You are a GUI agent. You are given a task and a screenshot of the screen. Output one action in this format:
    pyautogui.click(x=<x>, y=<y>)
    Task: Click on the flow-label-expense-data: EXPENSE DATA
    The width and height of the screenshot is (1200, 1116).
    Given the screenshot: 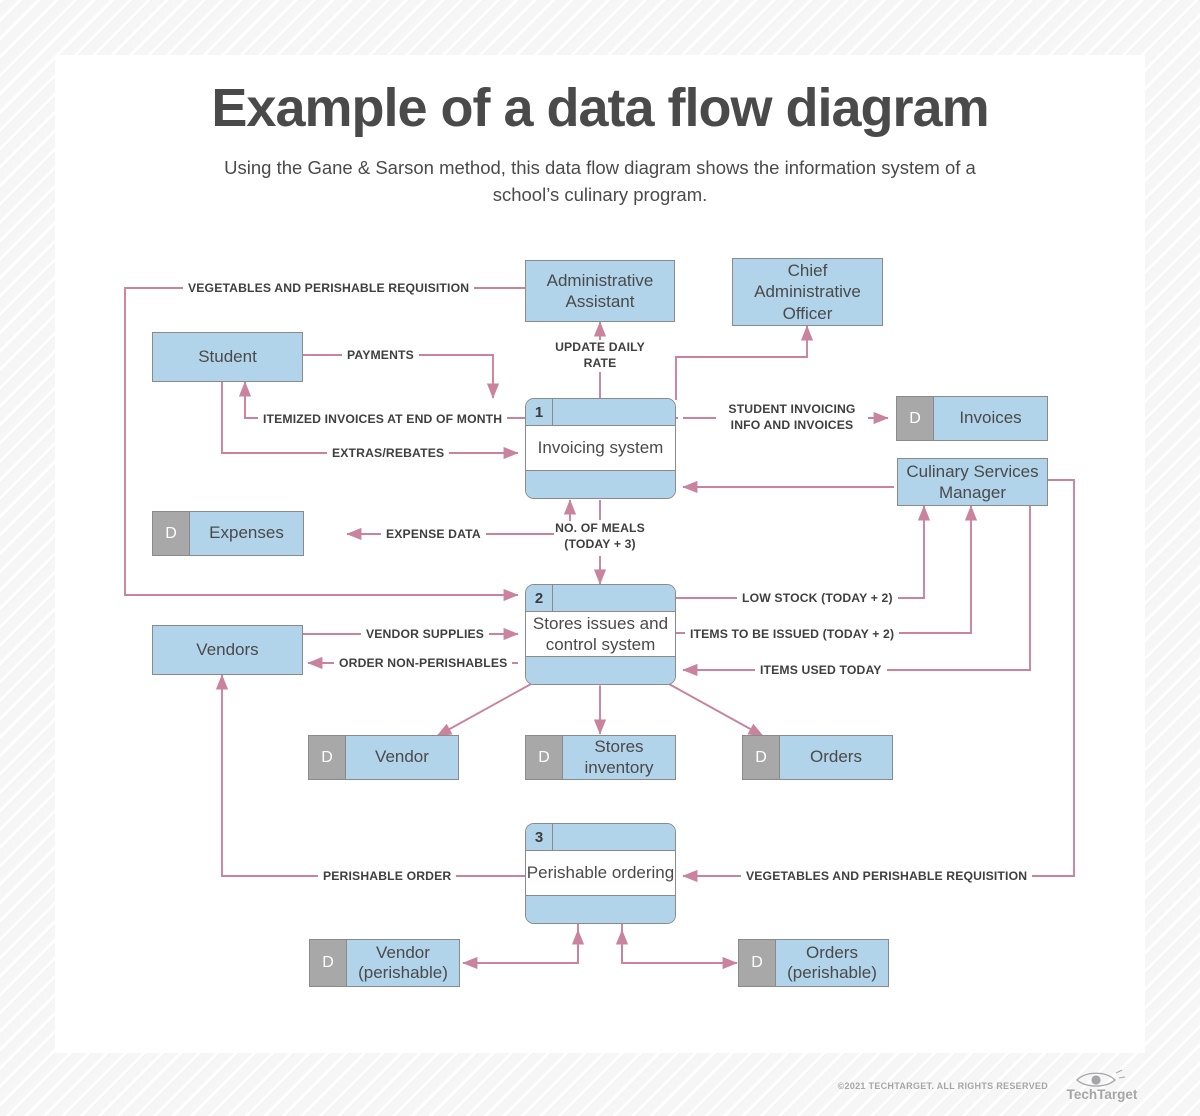 What is the action you would take?
    pyautogui.click(x=433, y=535)
    